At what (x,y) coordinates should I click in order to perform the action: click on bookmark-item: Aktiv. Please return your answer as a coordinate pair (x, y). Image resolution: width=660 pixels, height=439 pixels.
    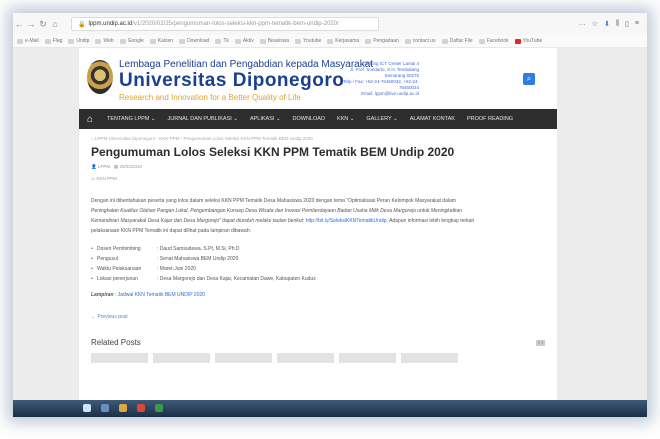
    Looking at the image, I should click on (244, 41).